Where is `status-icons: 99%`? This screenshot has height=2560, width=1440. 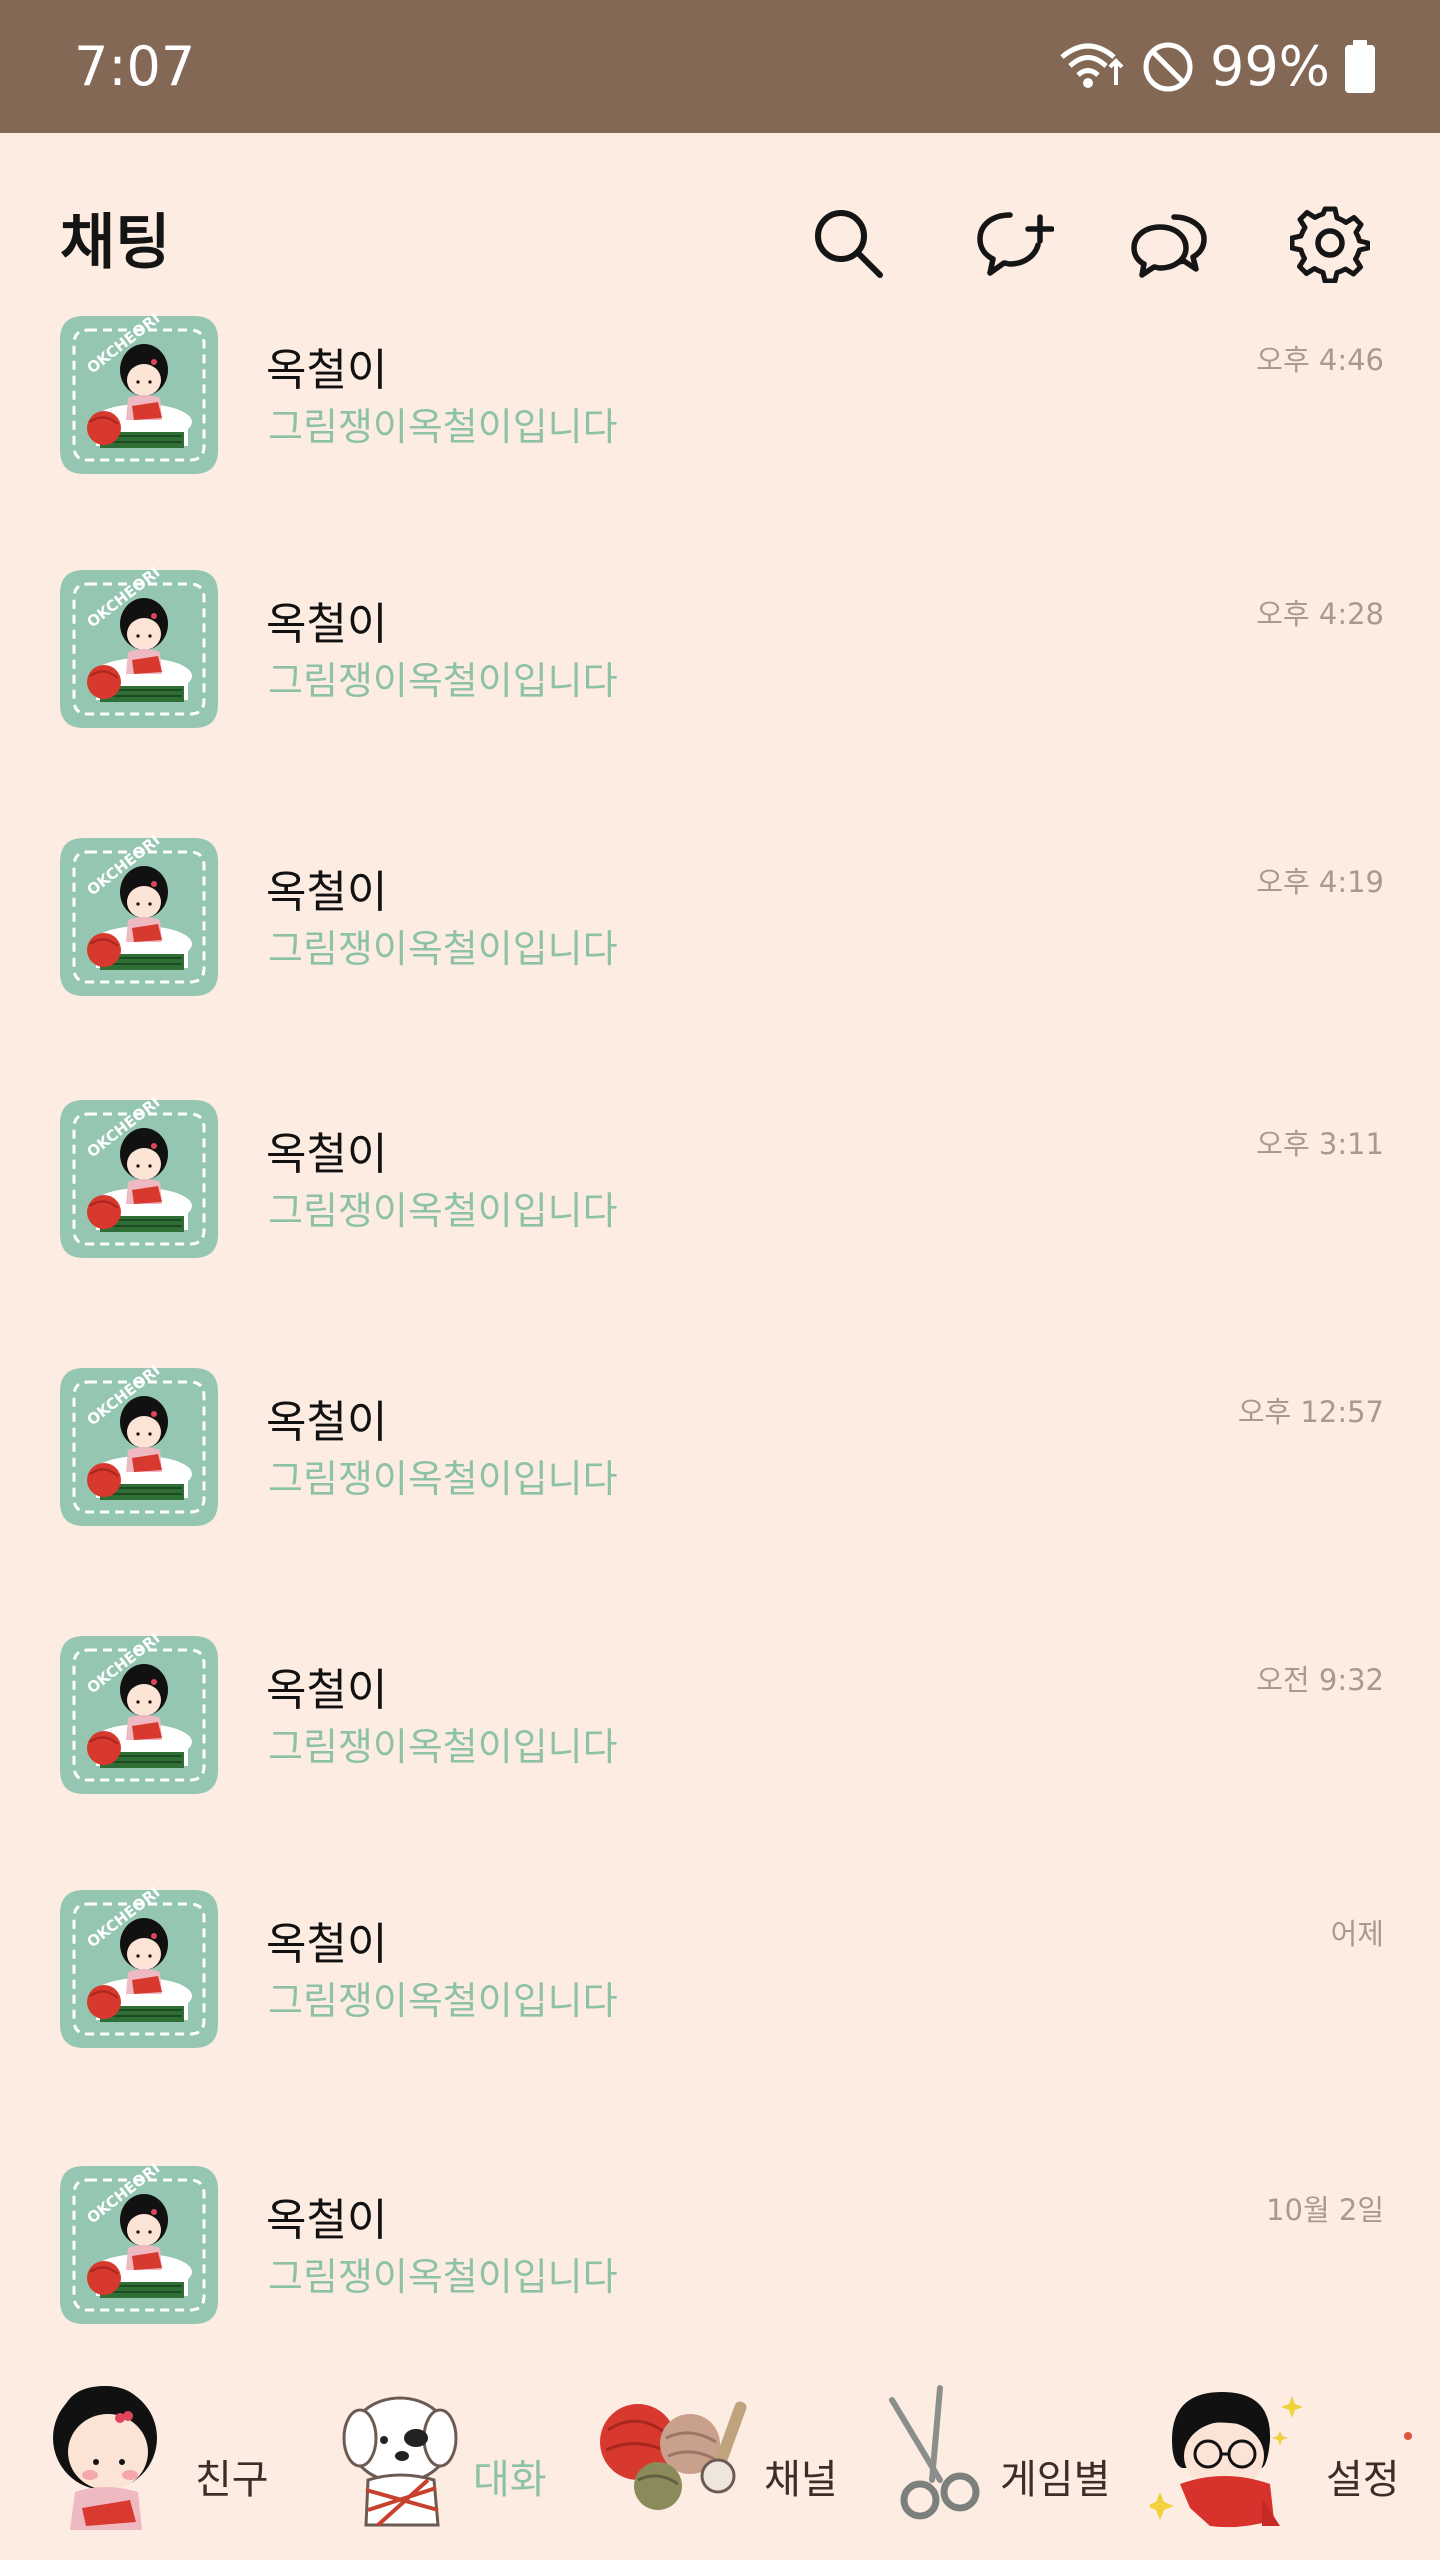
status-icons: 99% is located at coordinates (1217, 67).